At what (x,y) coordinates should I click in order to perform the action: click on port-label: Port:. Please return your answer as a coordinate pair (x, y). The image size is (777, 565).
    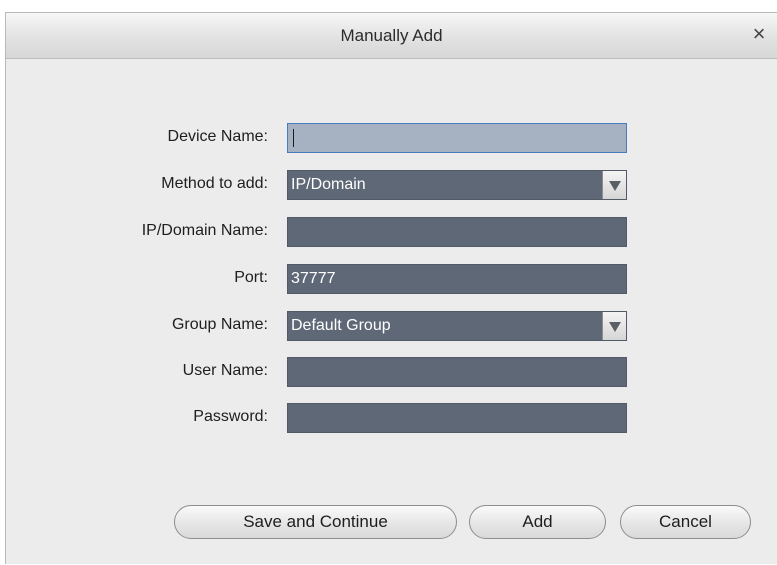
    Looking at the image, I should click on (251, 277).